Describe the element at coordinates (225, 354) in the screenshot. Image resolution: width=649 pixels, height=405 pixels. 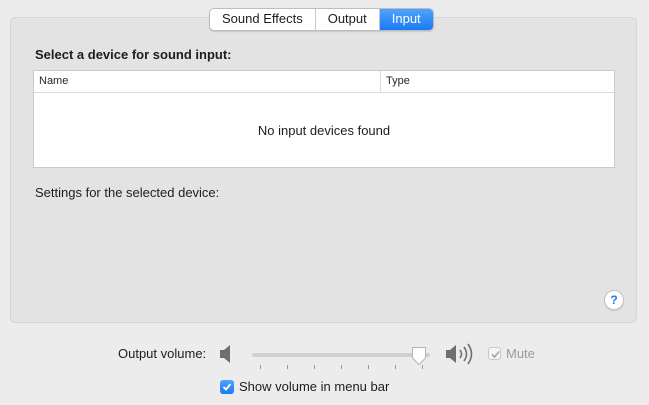
I see `speaker-low-icon` at that location.